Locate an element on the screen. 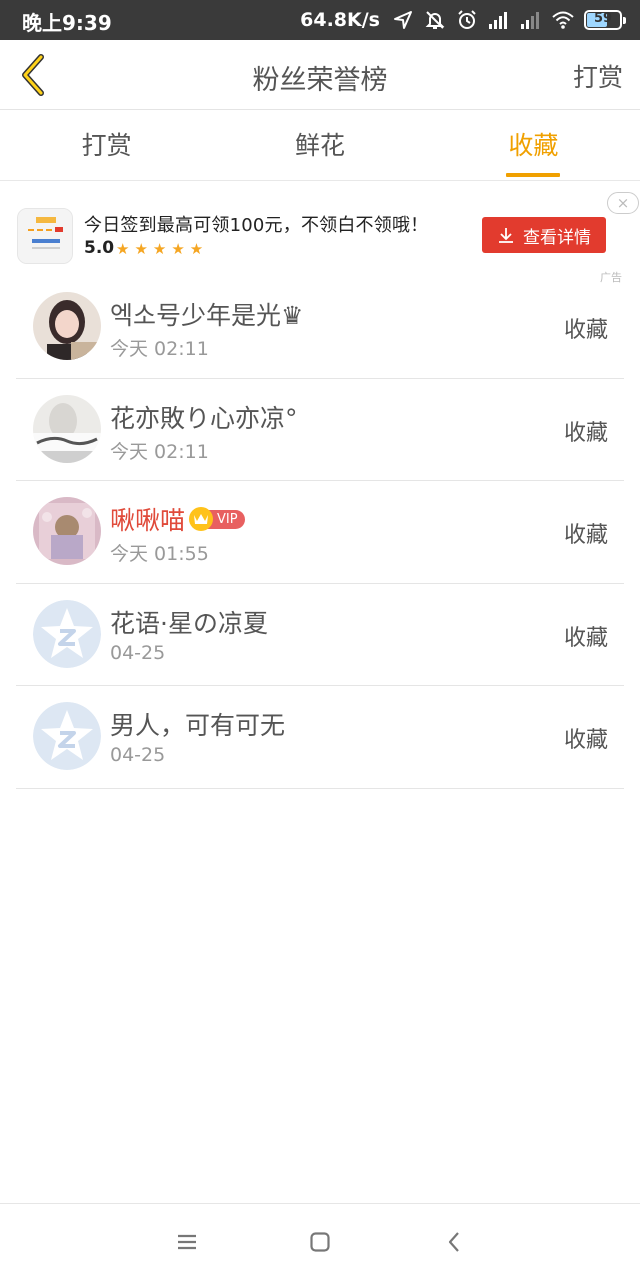 This screenshot has height=1280, width=640. list-item: 엑소号少年是光♛ 今天 02:11 收藏 is located at coordinates (320, 327).